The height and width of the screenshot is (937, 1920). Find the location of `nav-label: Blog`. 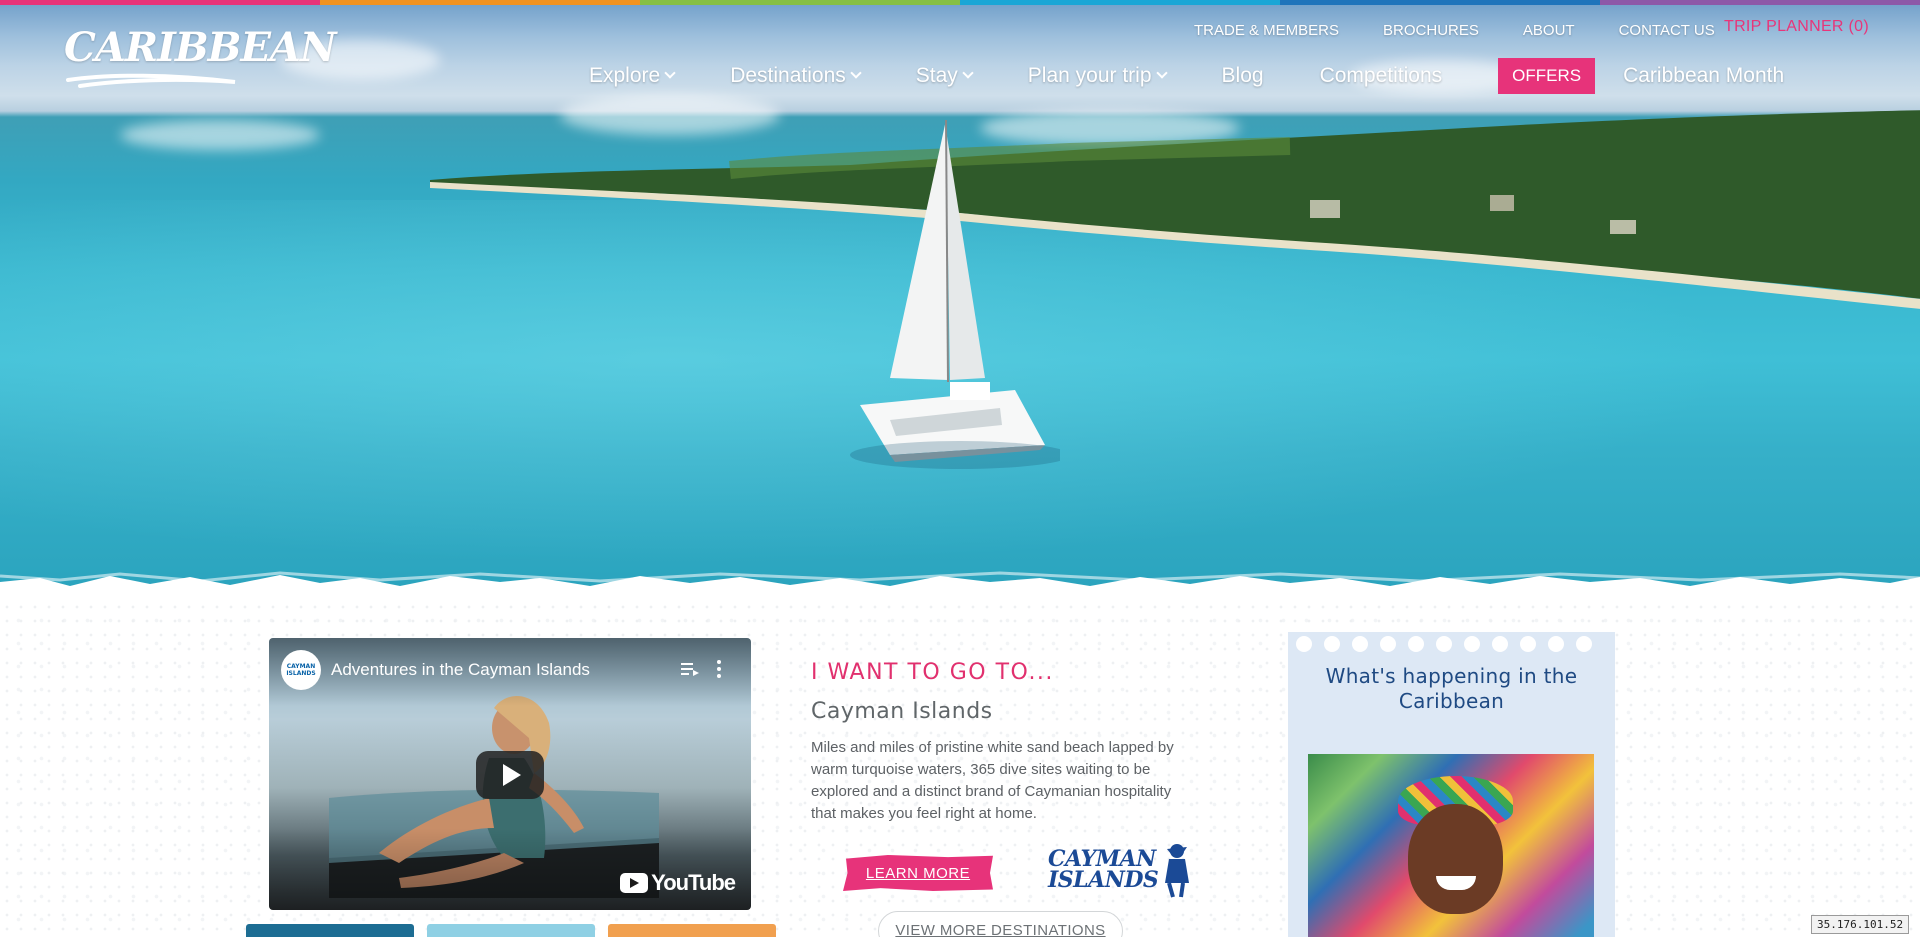

nav-label: Blog is located at coordinates (1242, 75).